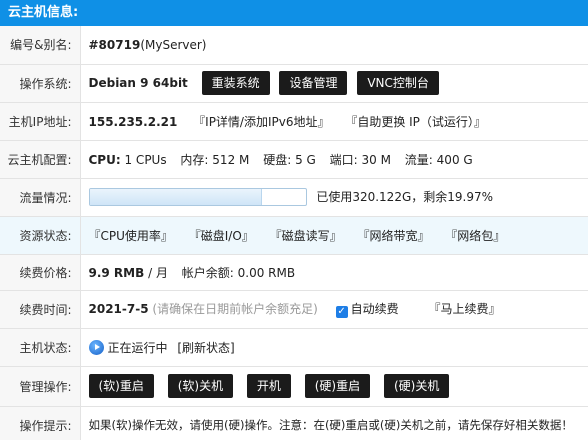 The width and height of the screenshot is (588, 440). I want to click on vnc-console-button: VNC控制台, so click(398, 83).